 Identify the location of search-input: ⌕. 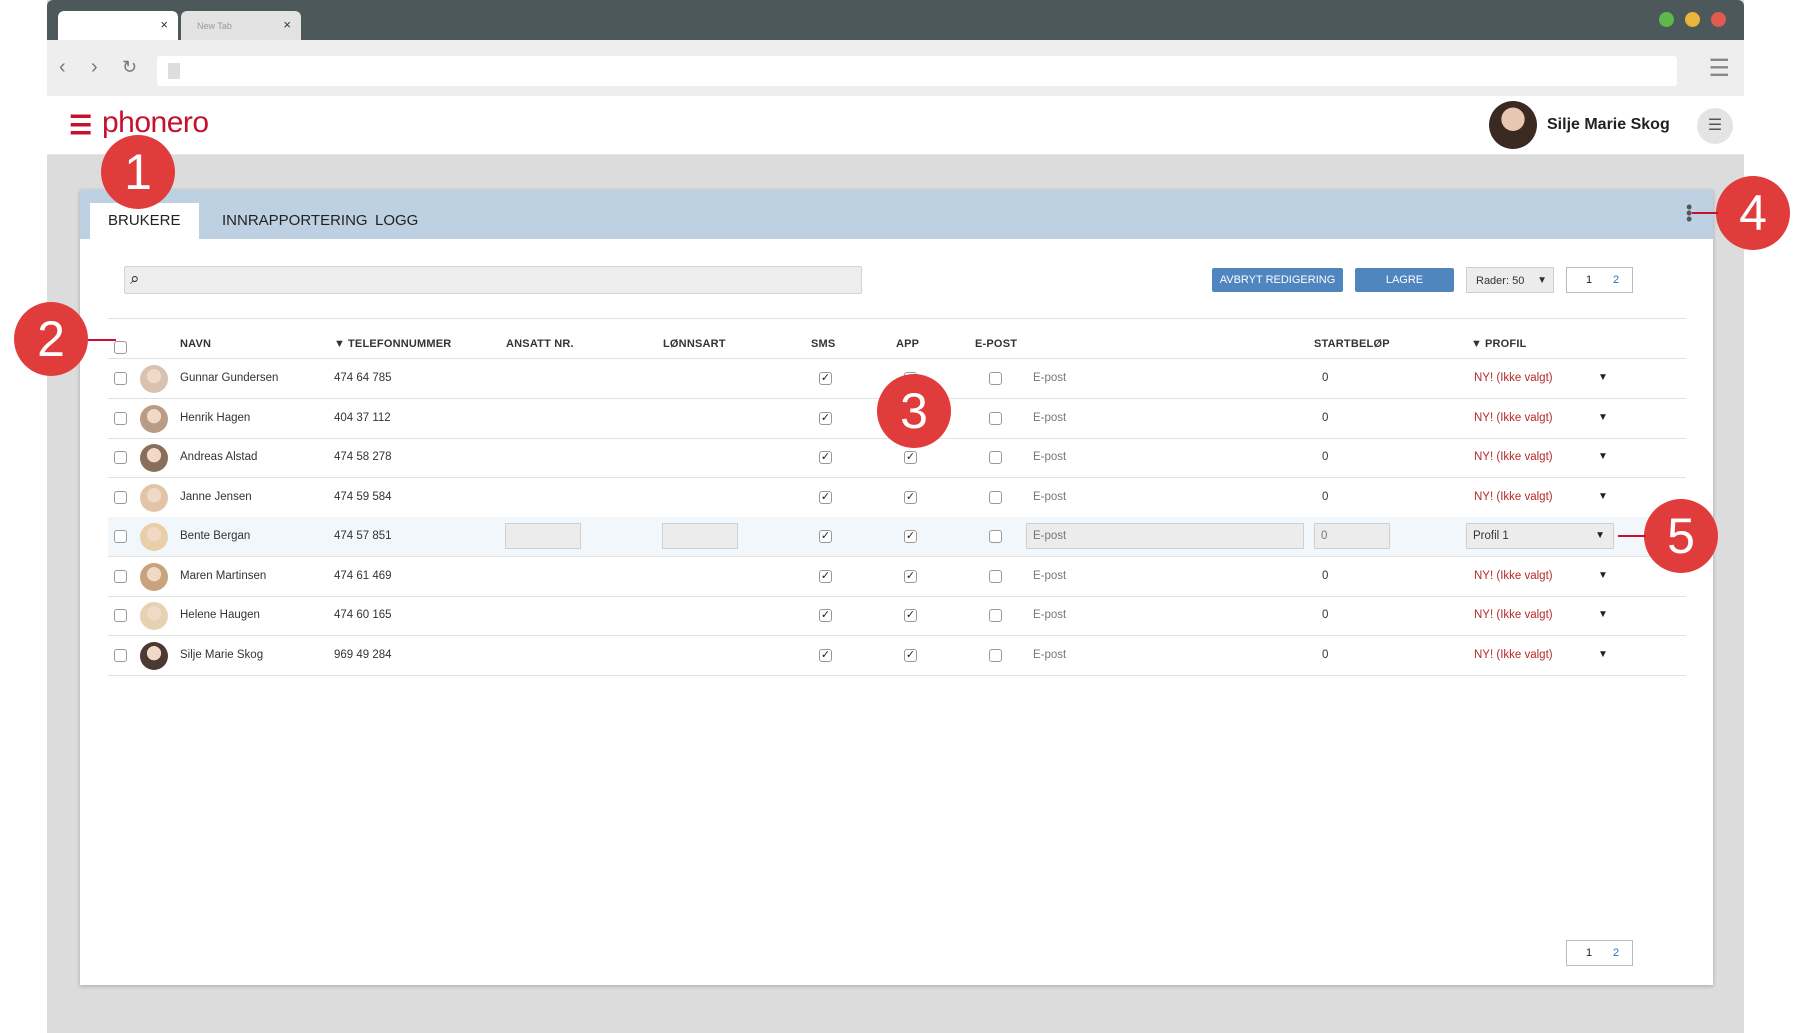
(493, 280).